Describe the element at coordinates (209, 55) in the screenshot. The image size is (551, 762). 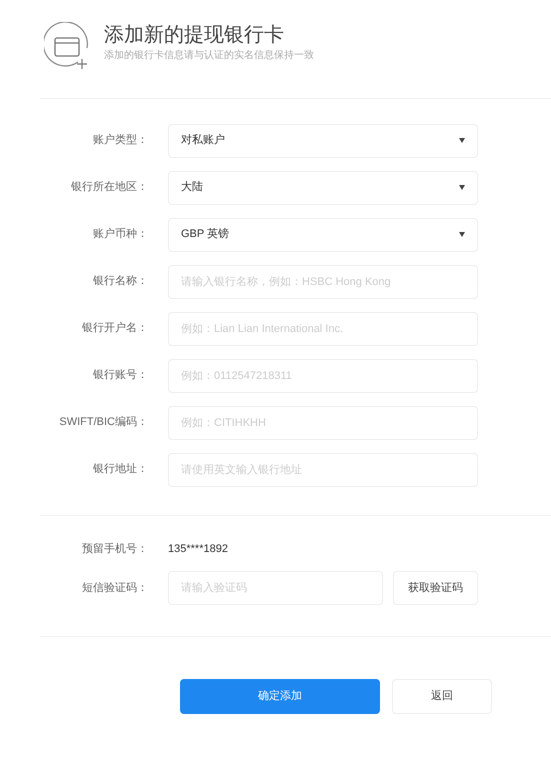
I see `page-subtitle: 添加的银行卡信息请与认证的实名信息保持一致` at that location.